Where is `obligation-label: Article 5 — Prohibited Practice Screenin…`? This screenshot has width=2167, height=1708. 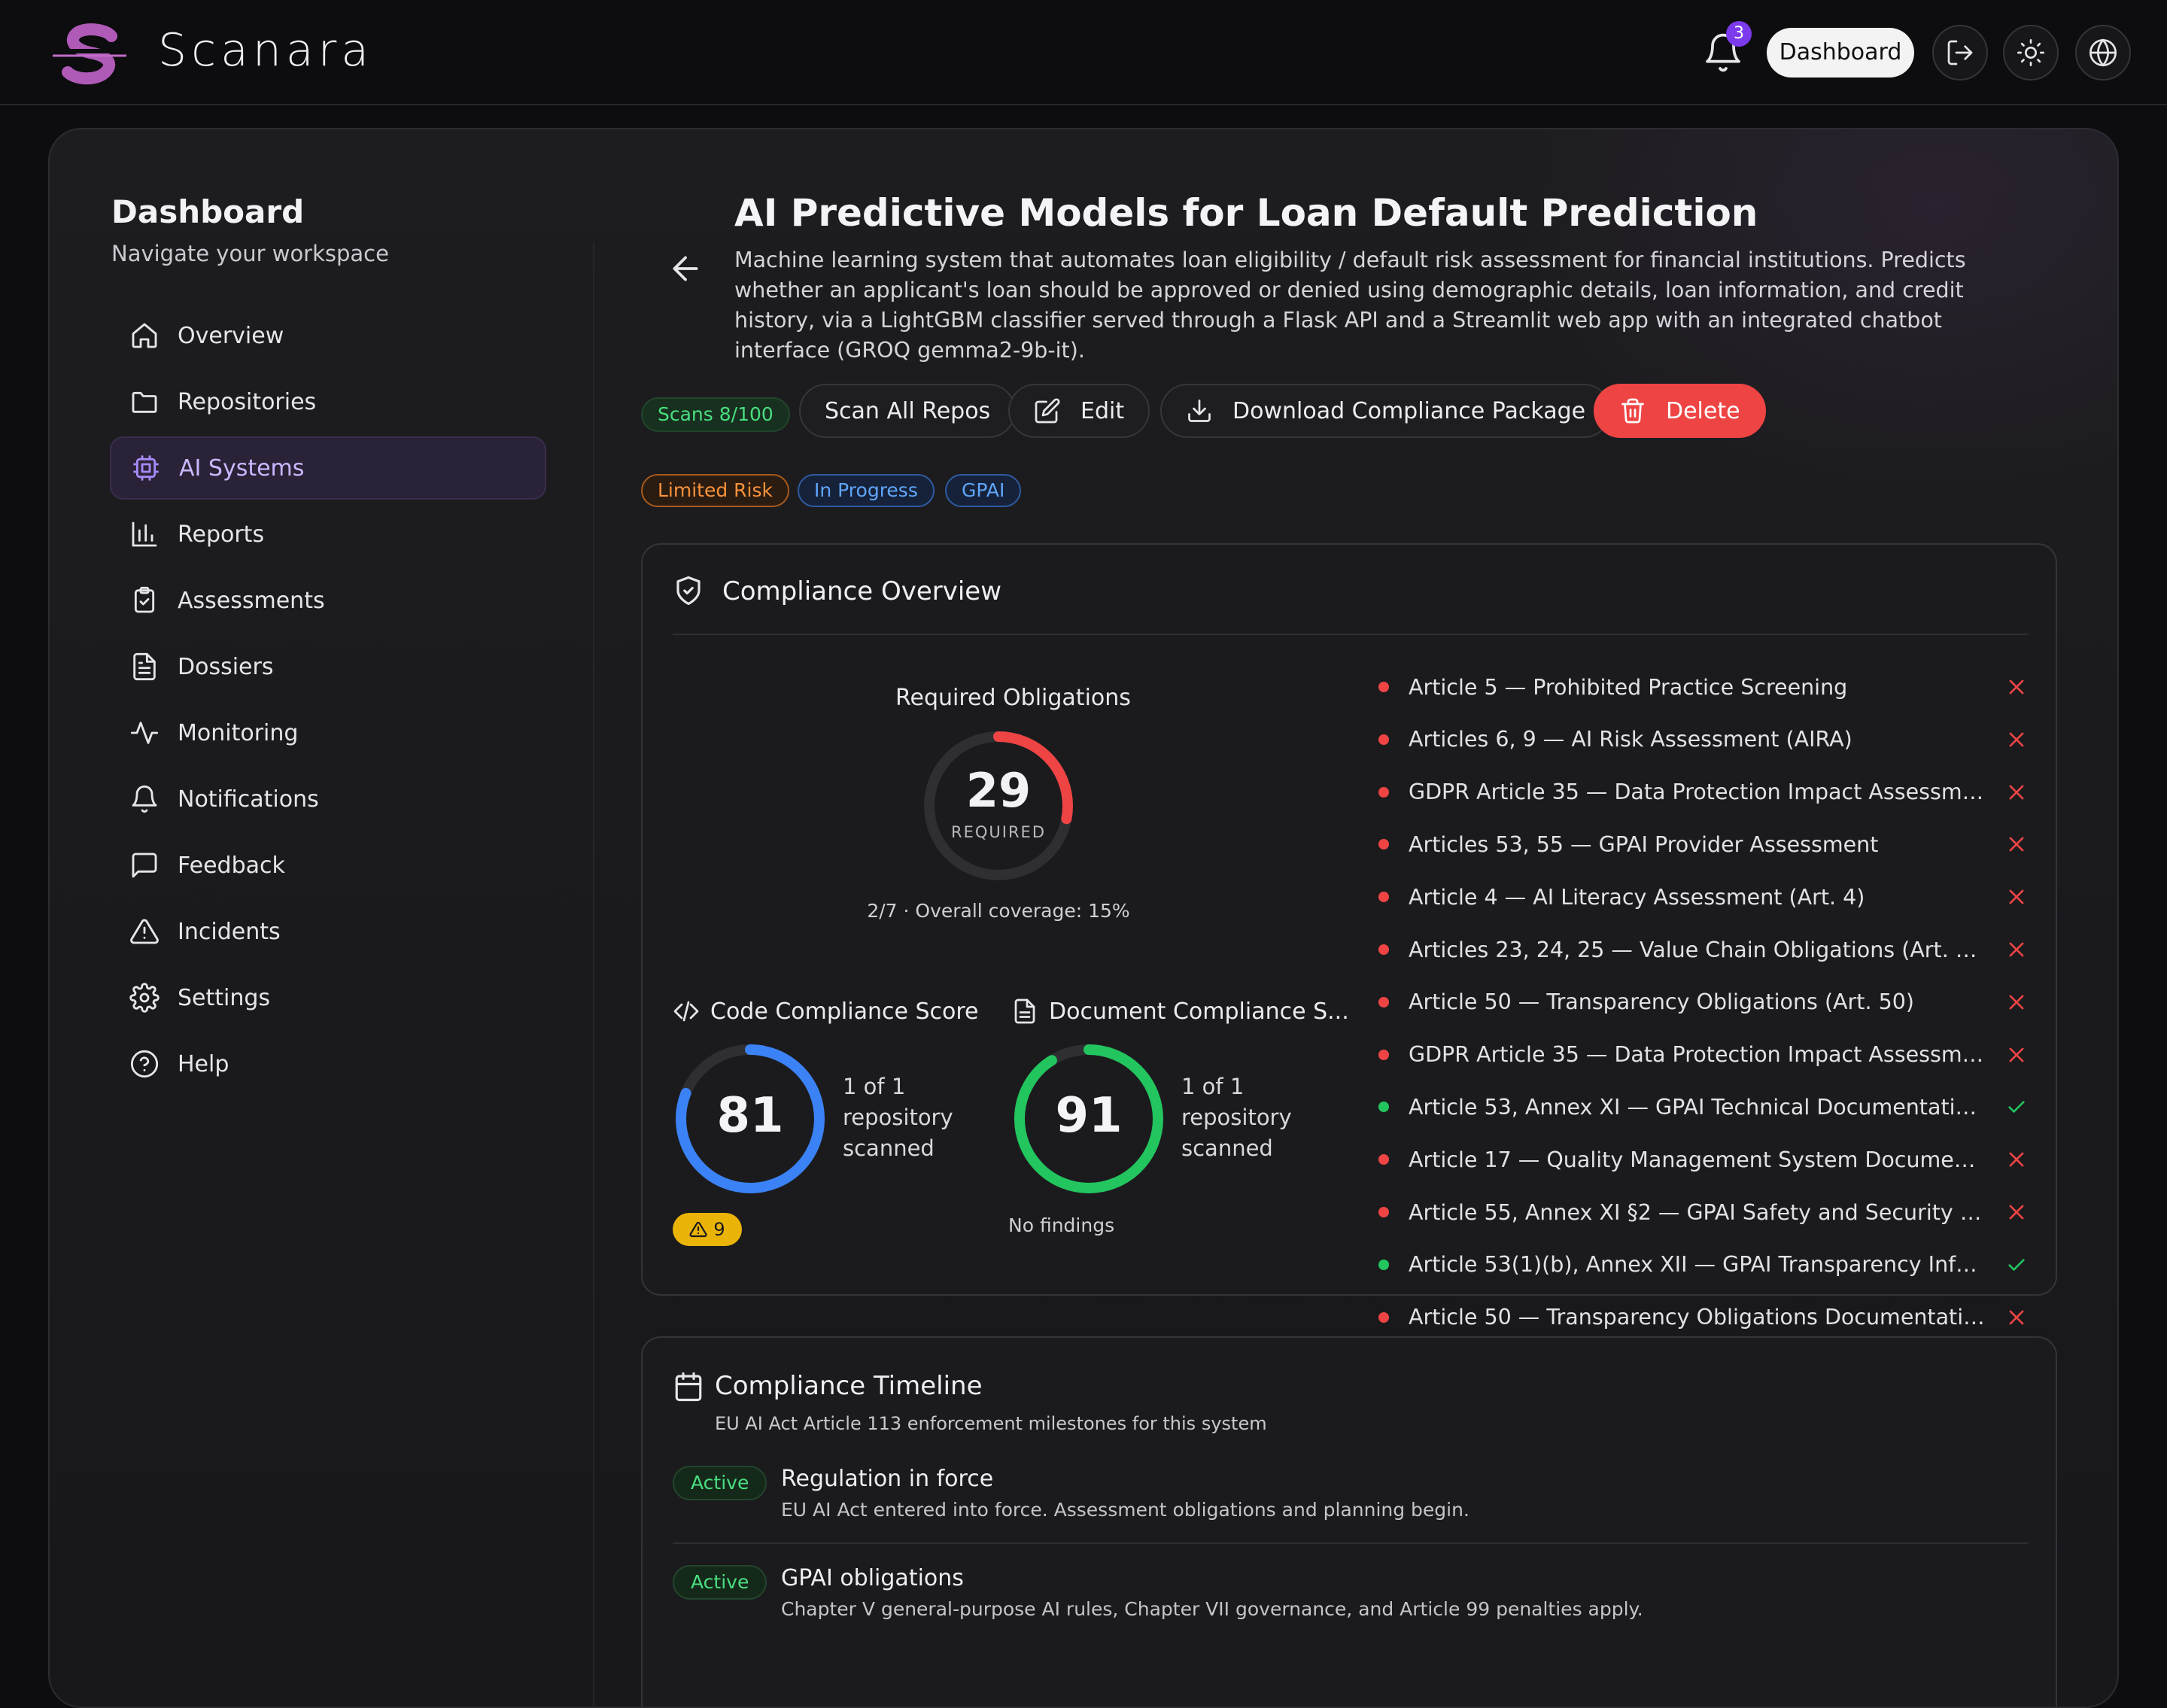 obligation-label: Article 5 — Prohibited Practice Screenin… is located at coordinates (1628, 687).